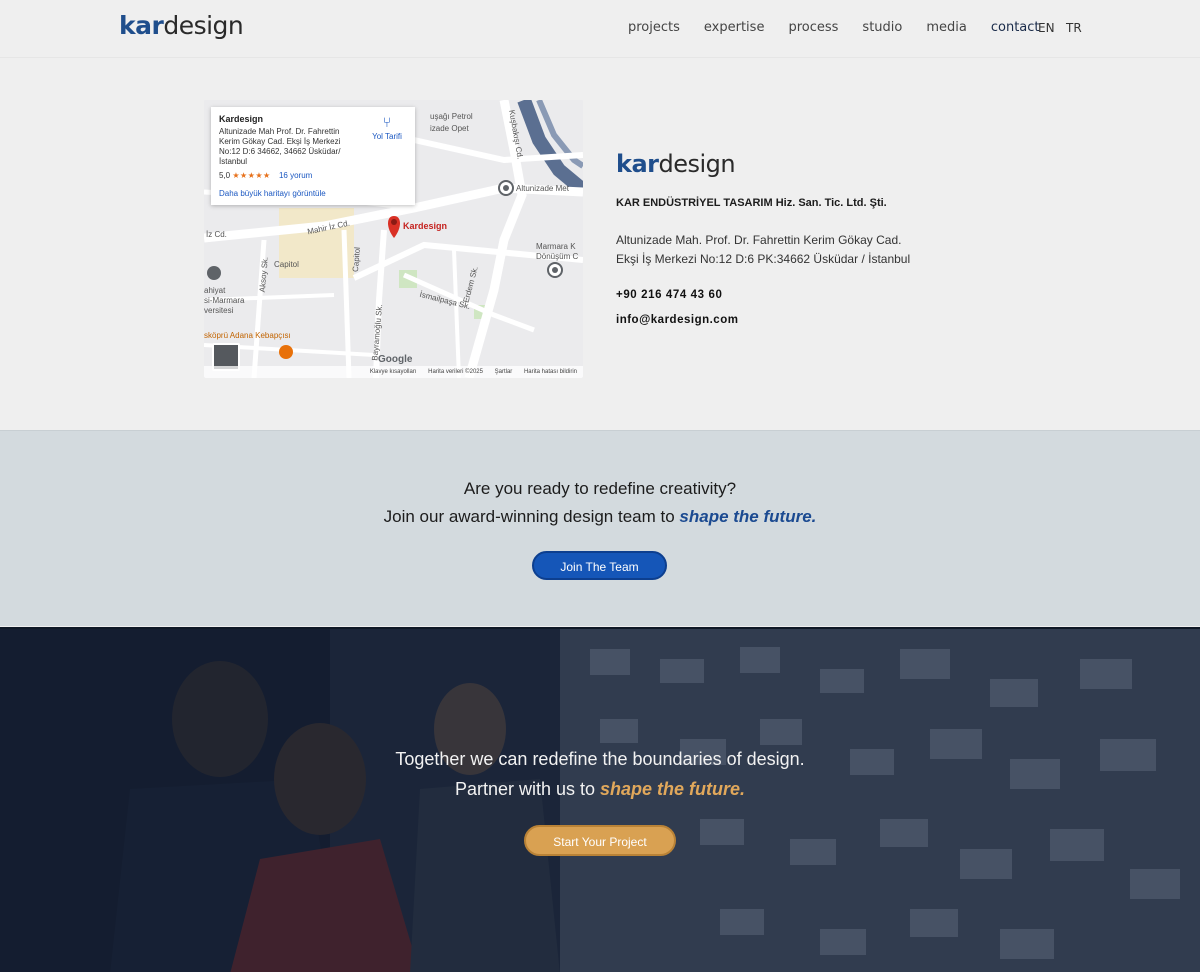  Describe the element at coordinates (527, 789) in the screenshot. I see `project-subline-text: Partner with us to` at that location.